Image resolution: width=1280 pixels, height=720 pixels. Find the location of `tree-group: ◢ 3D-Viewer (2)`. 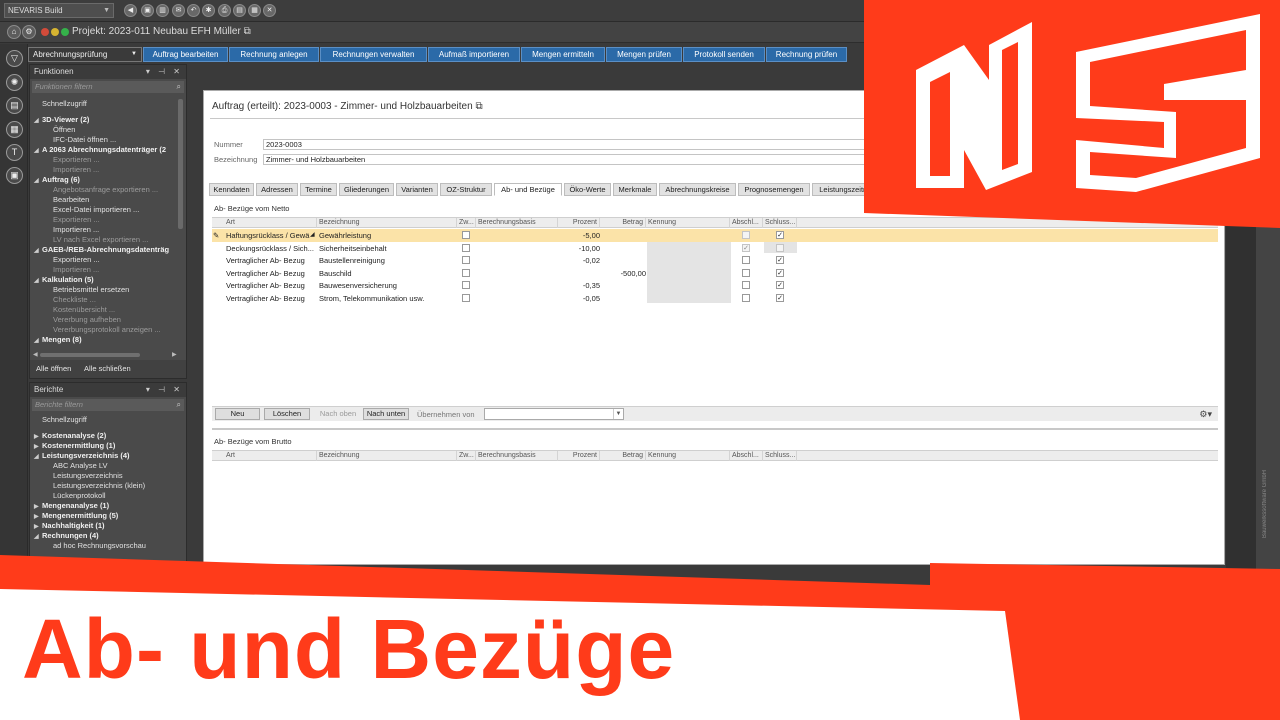

tree-group: ◢ 3D-Viewer (2) is located at coordinates (61, 120).